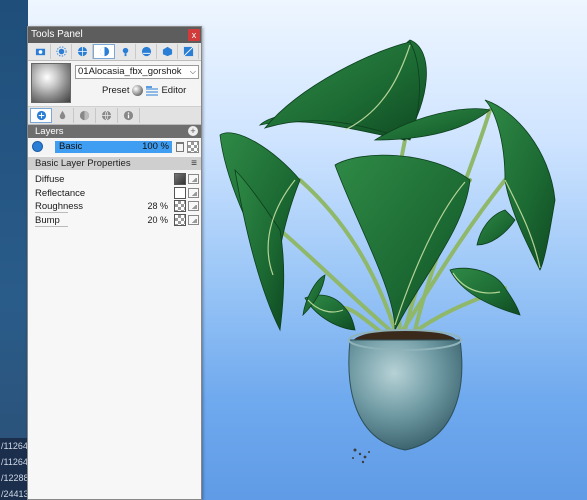  I want to click on slider-track, so click(51, 226).